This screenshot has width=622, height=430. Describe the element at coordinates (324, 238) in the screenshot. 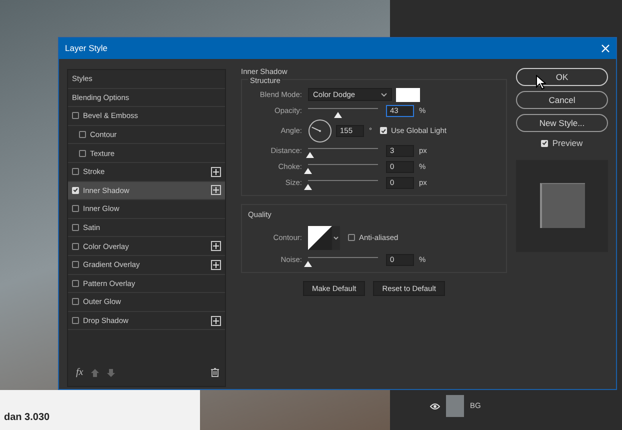

I see `contour-picker` at that location.